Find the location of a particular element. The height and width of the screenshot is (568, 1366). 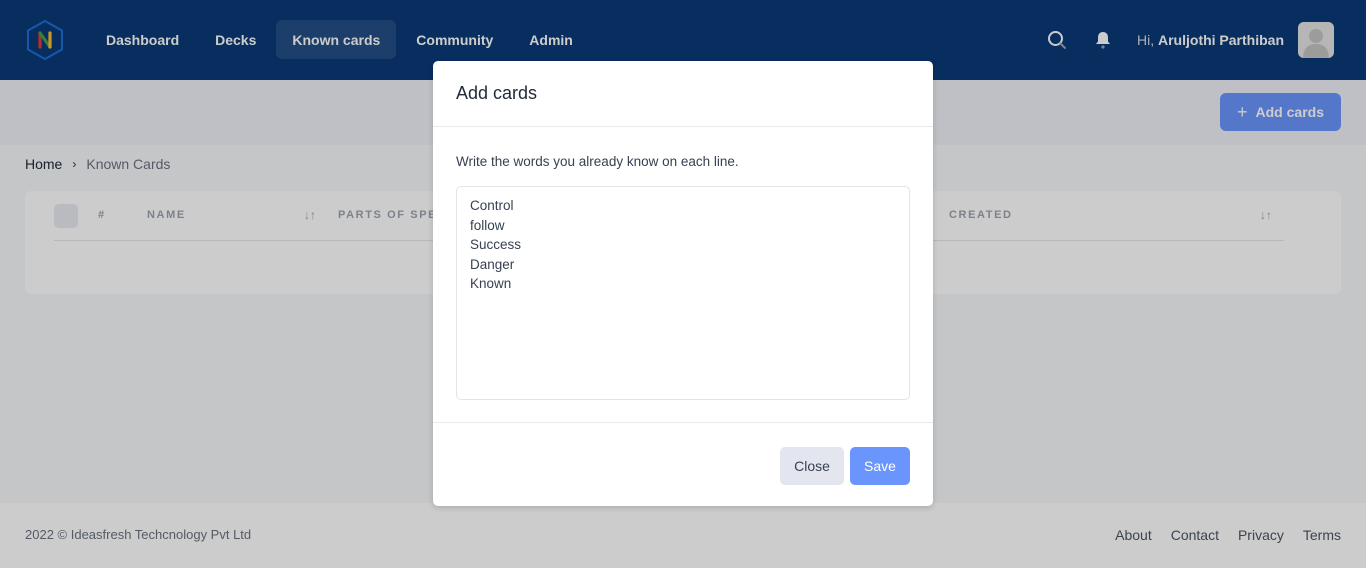

words-textarea is located at coordinates (683, 293).